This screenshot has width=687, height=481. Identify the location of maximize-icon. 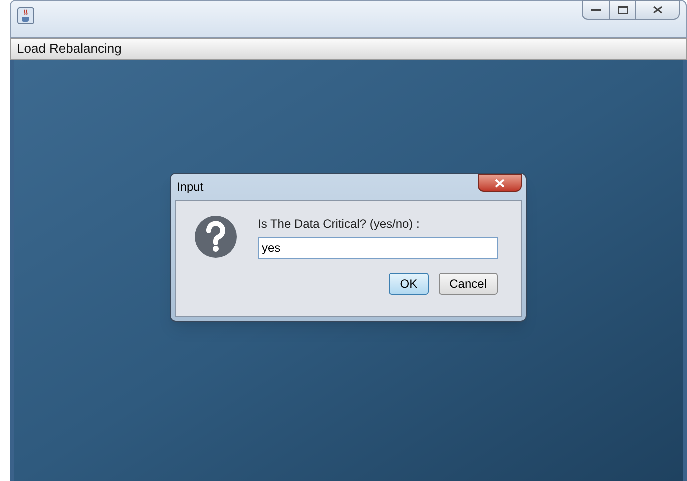
(623, 10).